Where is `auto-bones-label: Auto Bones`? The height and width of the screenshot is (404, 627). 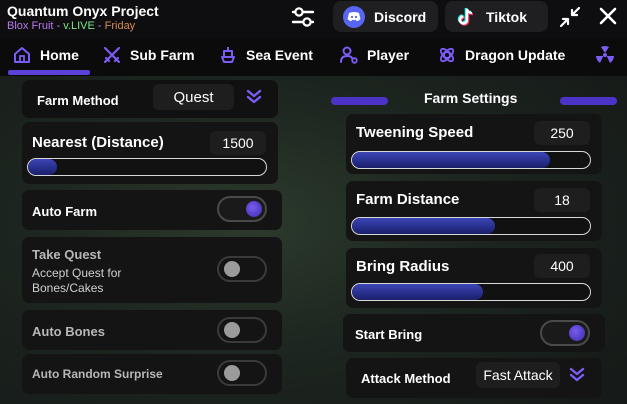 auto-bones-label: Auto Bones is located at coordinates (68, 331).